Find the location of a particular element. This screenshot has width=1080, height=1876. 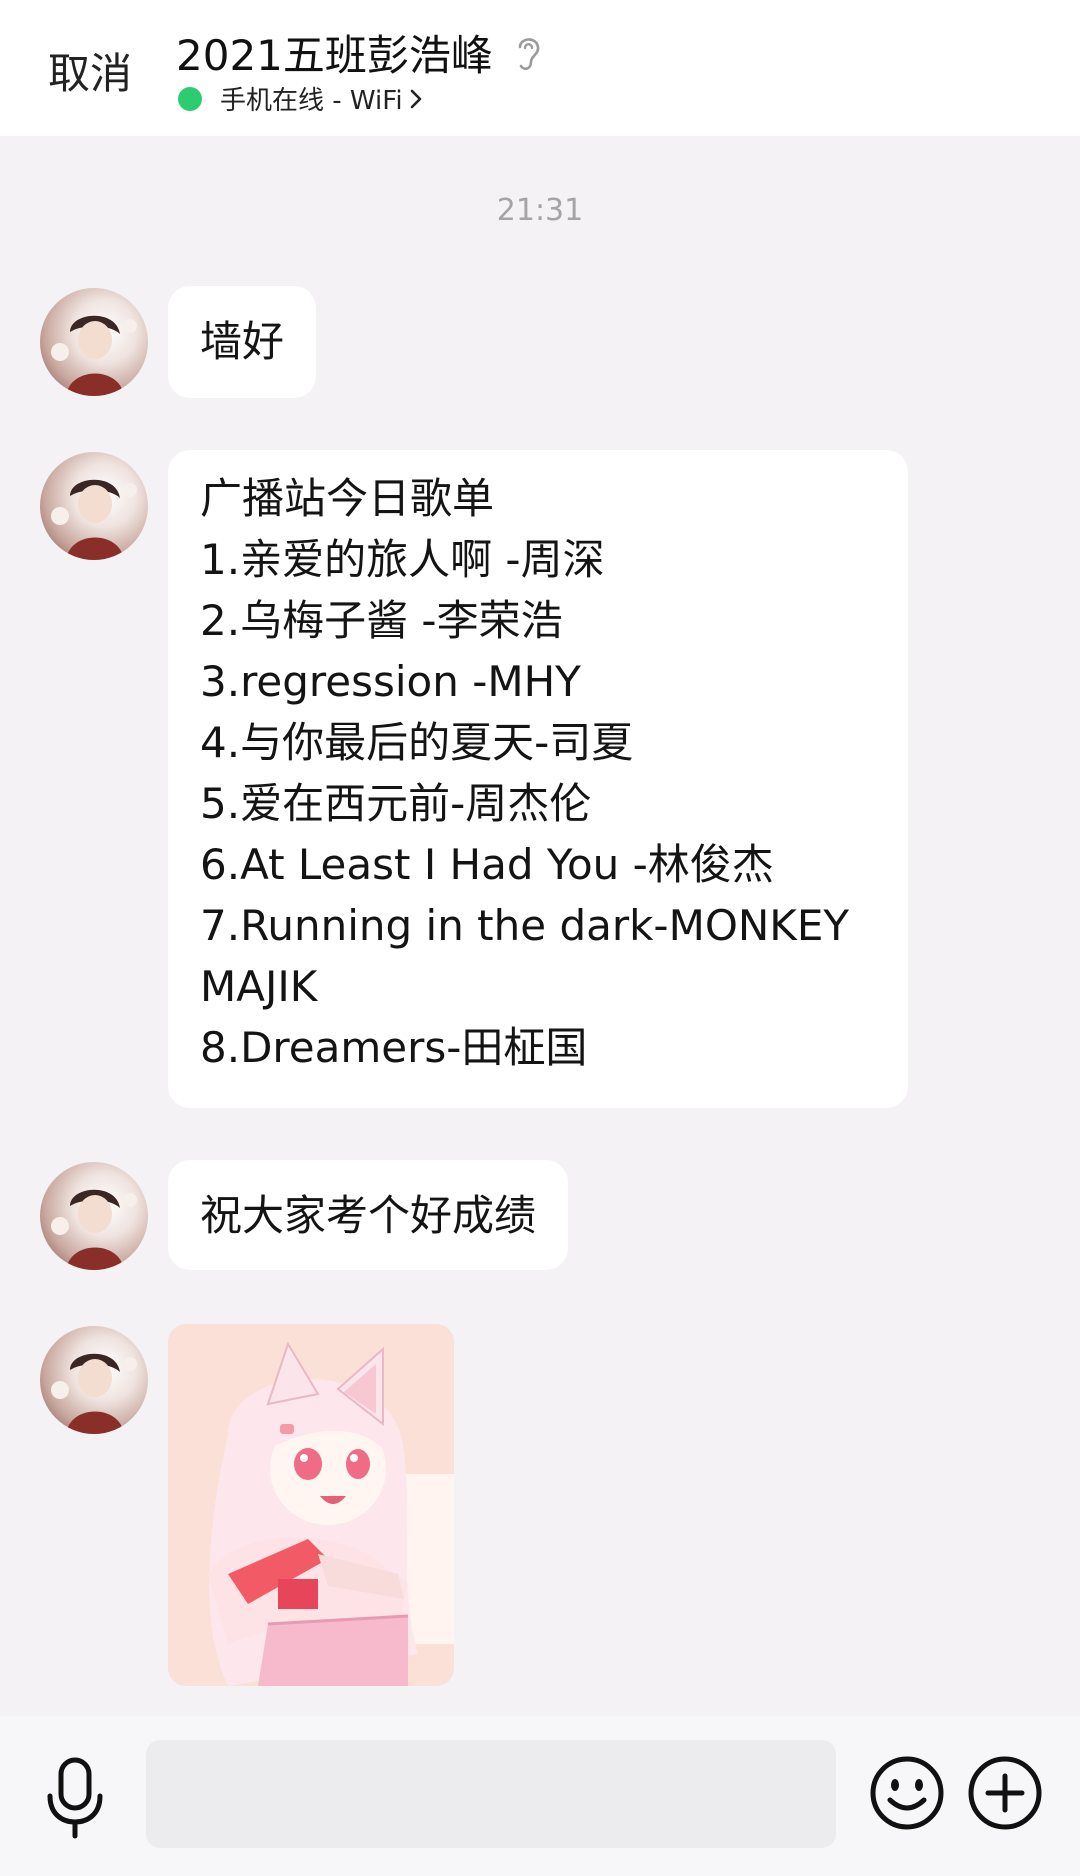

message-bubble: 祝大家考个好成绩 is located at coordinates (368, 1215).